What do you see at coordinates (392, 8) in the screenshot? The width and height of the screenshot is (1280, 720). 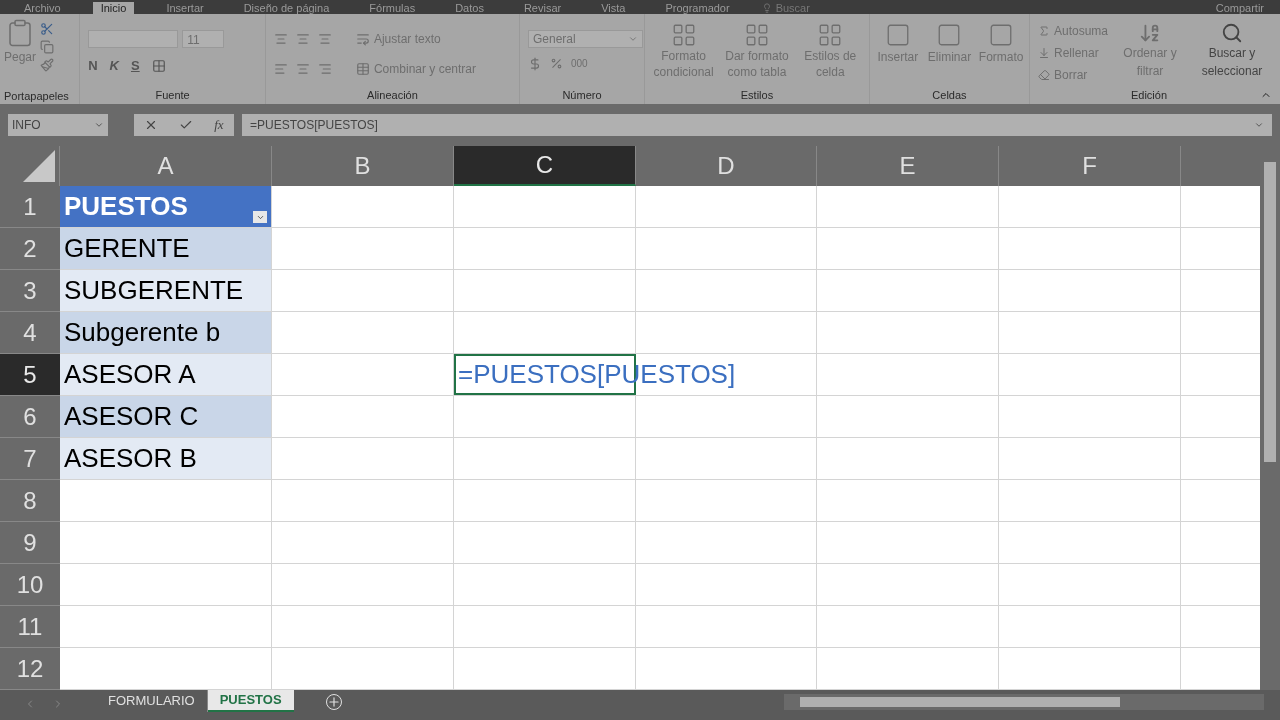 I see `ribbon-tab: Fórmulas` at bounding box center [392, 8].